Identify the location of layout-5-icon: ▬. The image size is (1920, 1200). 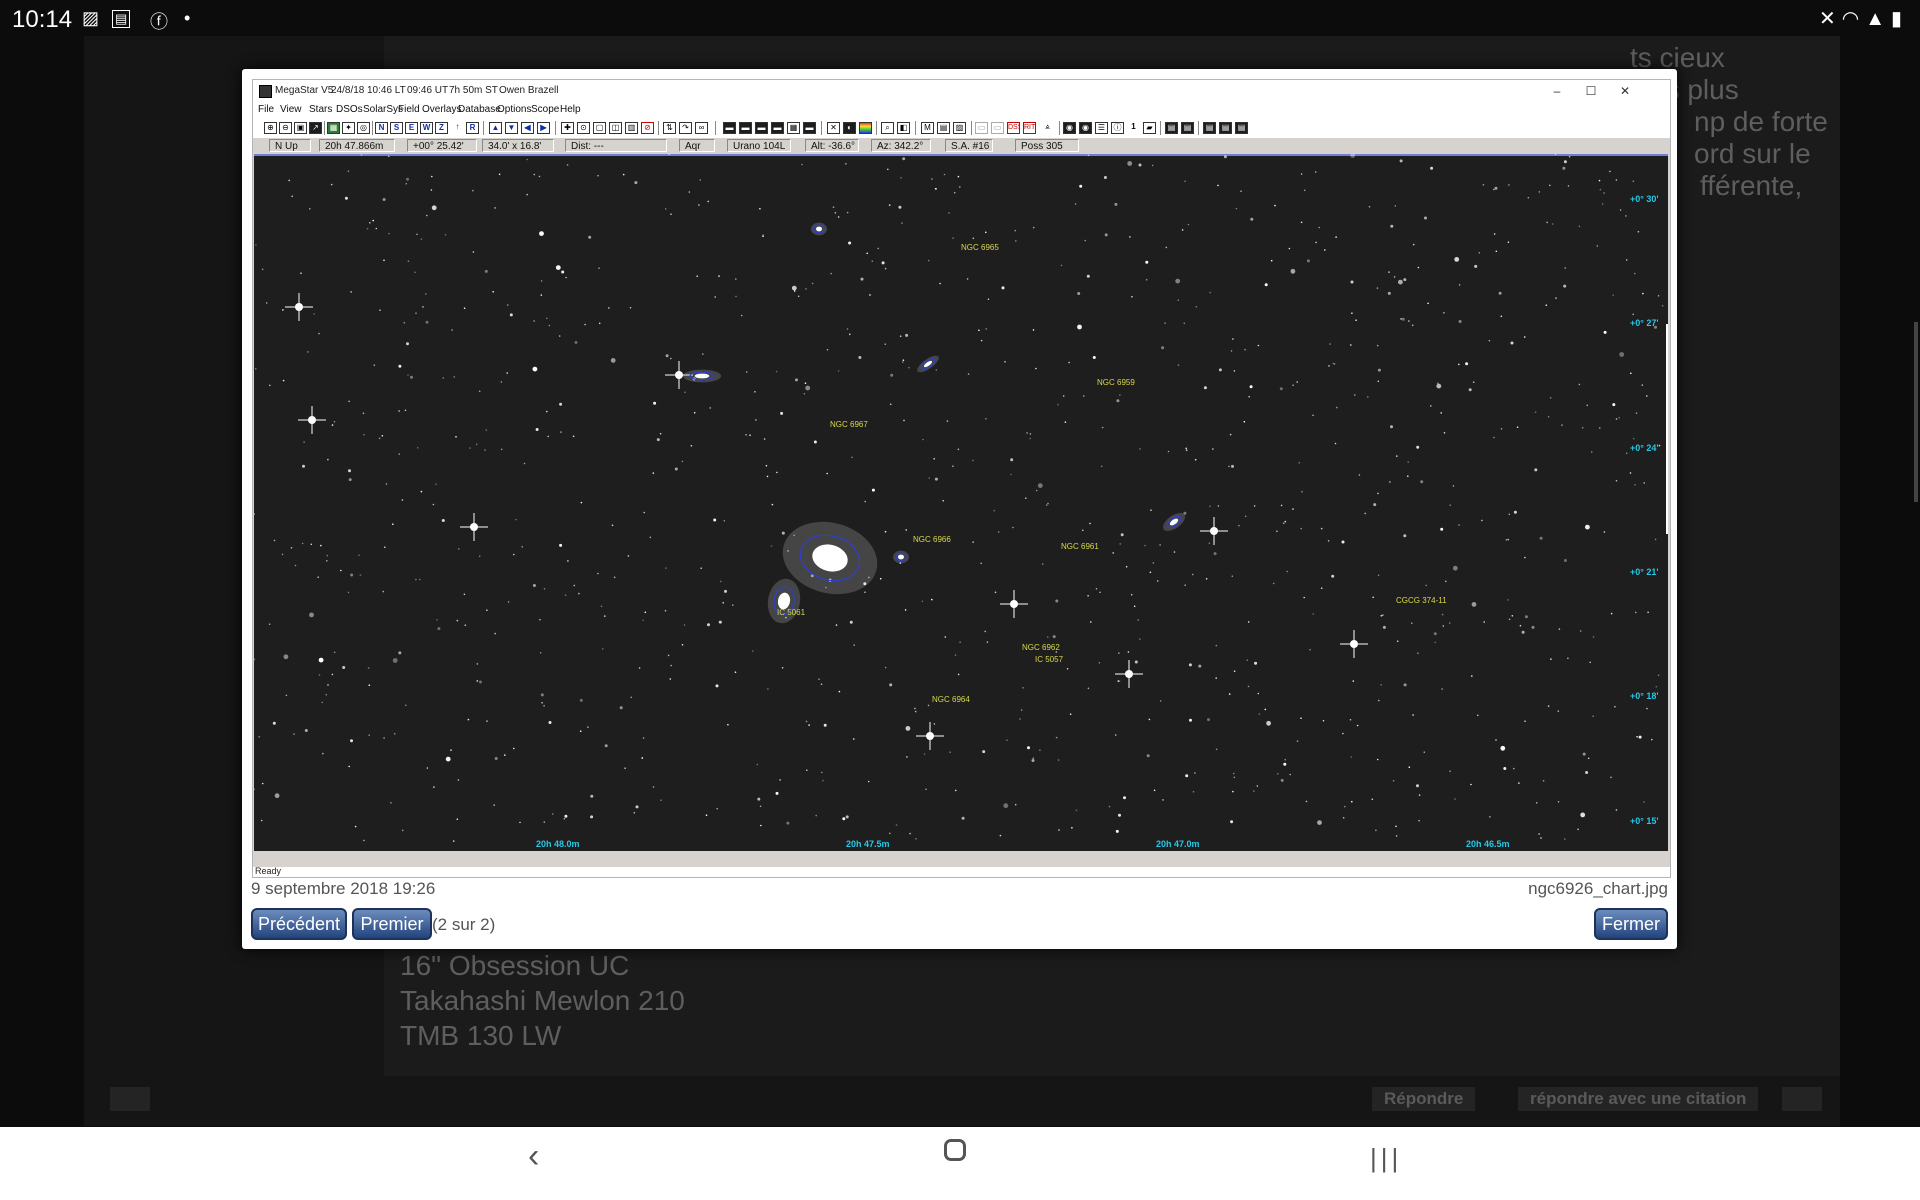
(809, 128).